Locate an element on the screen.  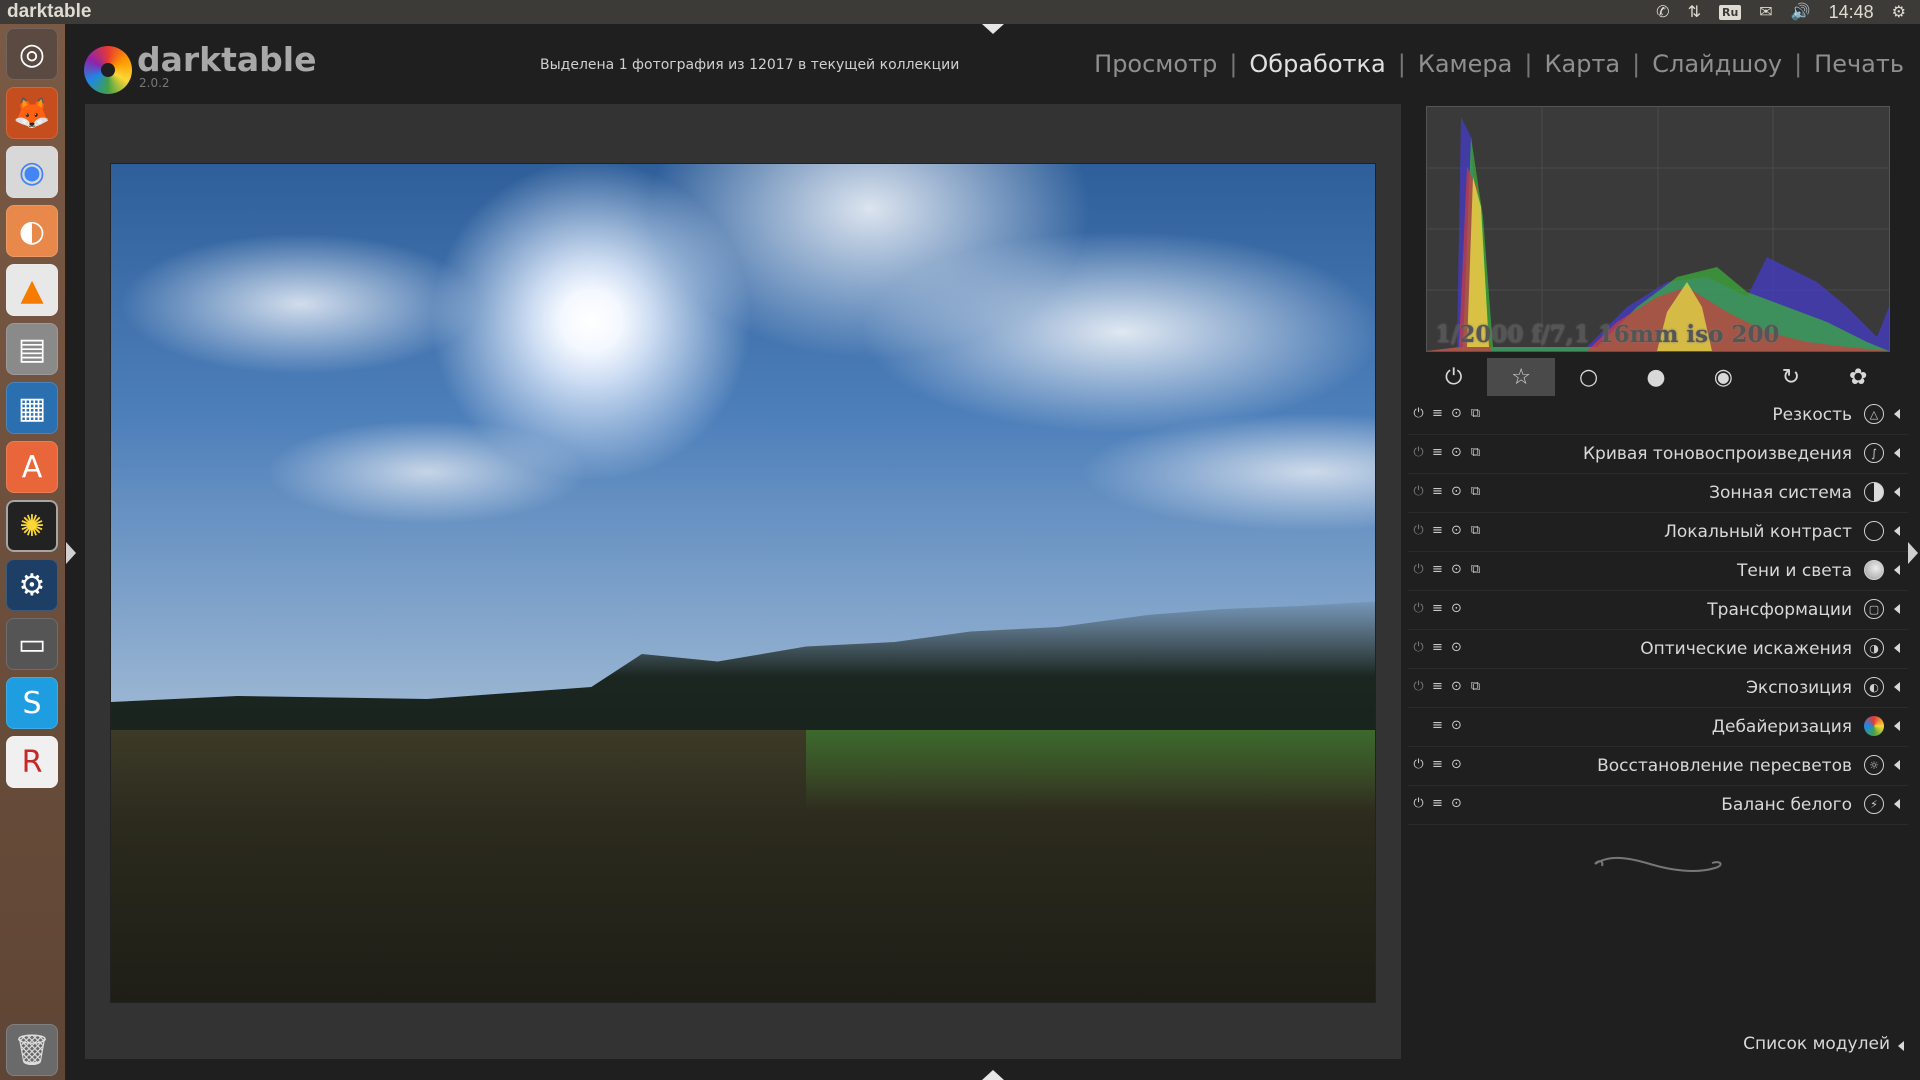
module-list-footer: Список модулей is located at coordinates (1816, 1044).